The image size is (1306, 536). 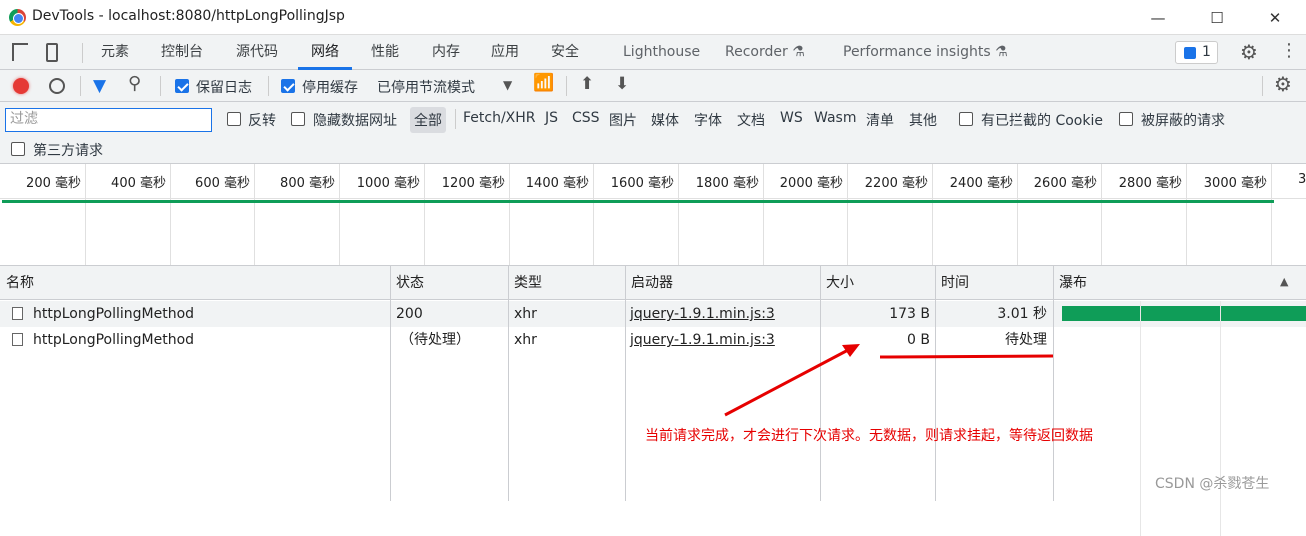 What do you see at coordinates (1212, 484) in the screenshot?
I see `watermark: CSDN @杀戮苍生` at bounding box center [1212, 484].